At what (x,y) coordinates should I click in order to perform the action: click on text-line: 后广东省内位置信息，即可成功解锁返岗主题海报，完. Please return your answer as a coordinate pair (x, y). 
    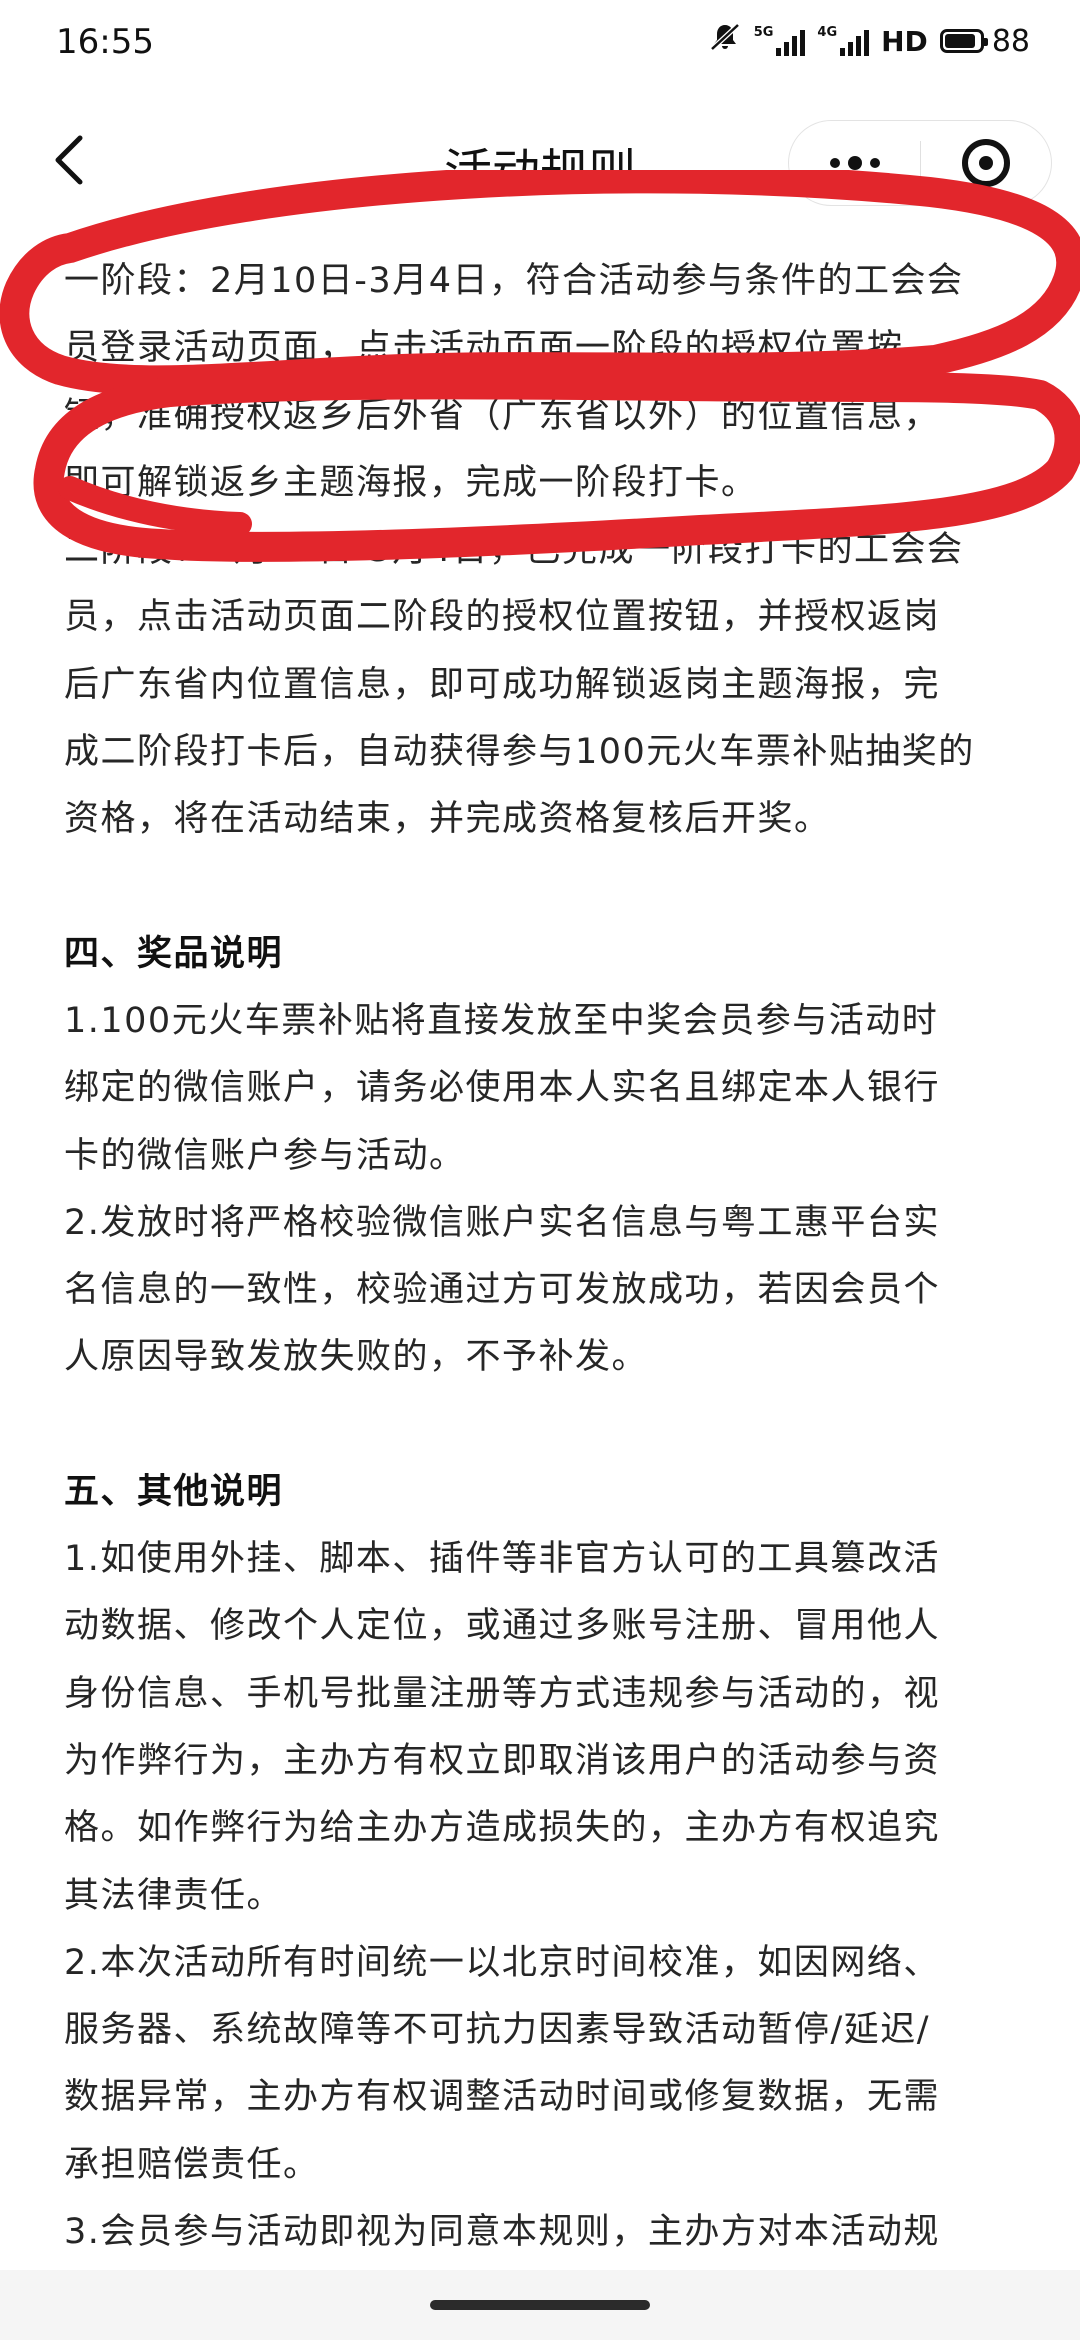
    Looking at the image, I should click on (502, 684).